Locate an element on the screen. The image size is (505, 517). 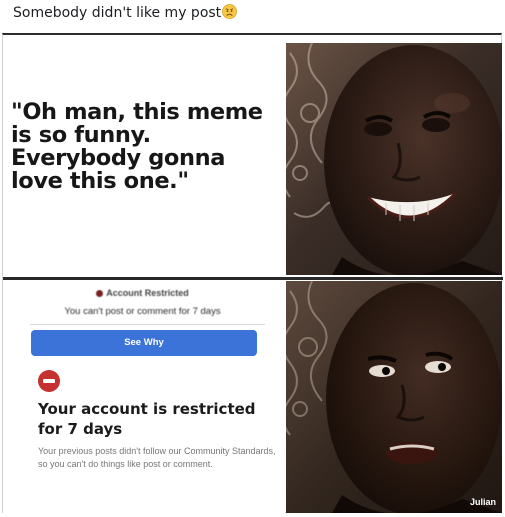
restricted-header: Account Restricted is located at coordinates (142, 293).